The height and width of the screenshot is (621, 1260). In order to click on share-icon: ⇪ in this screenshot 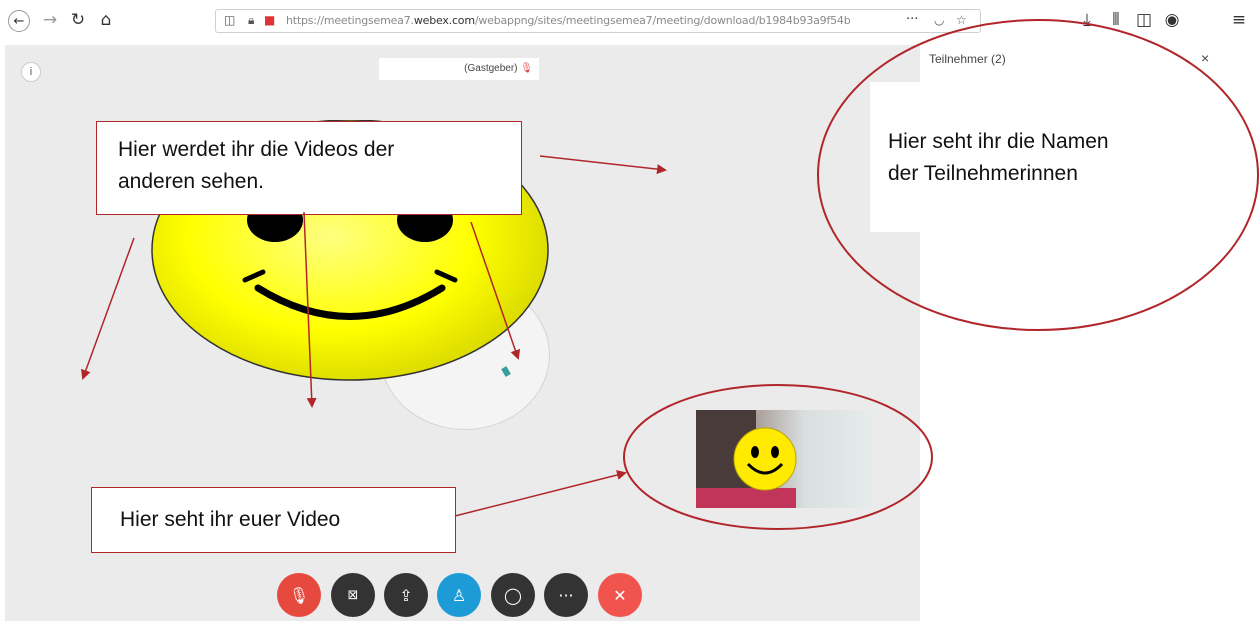, I will do `click(406, 595)`.